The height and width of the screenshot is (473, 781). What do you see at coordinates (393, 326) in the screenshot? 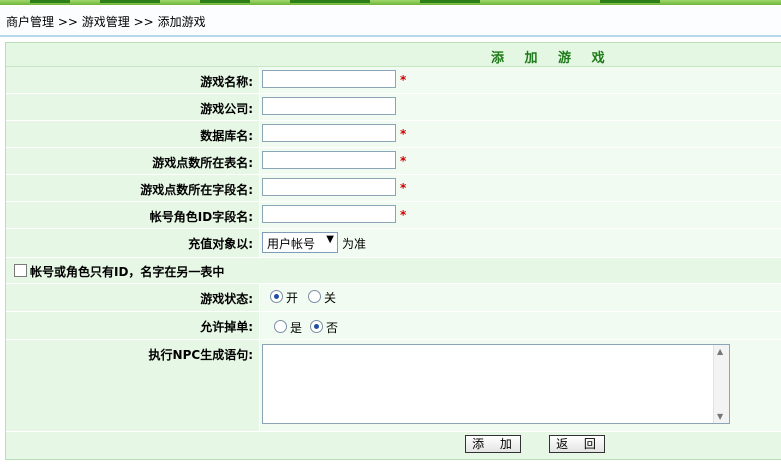
I see `row-allow-drop: 允许掉单: 是 否` at bounding box center [393, 326].